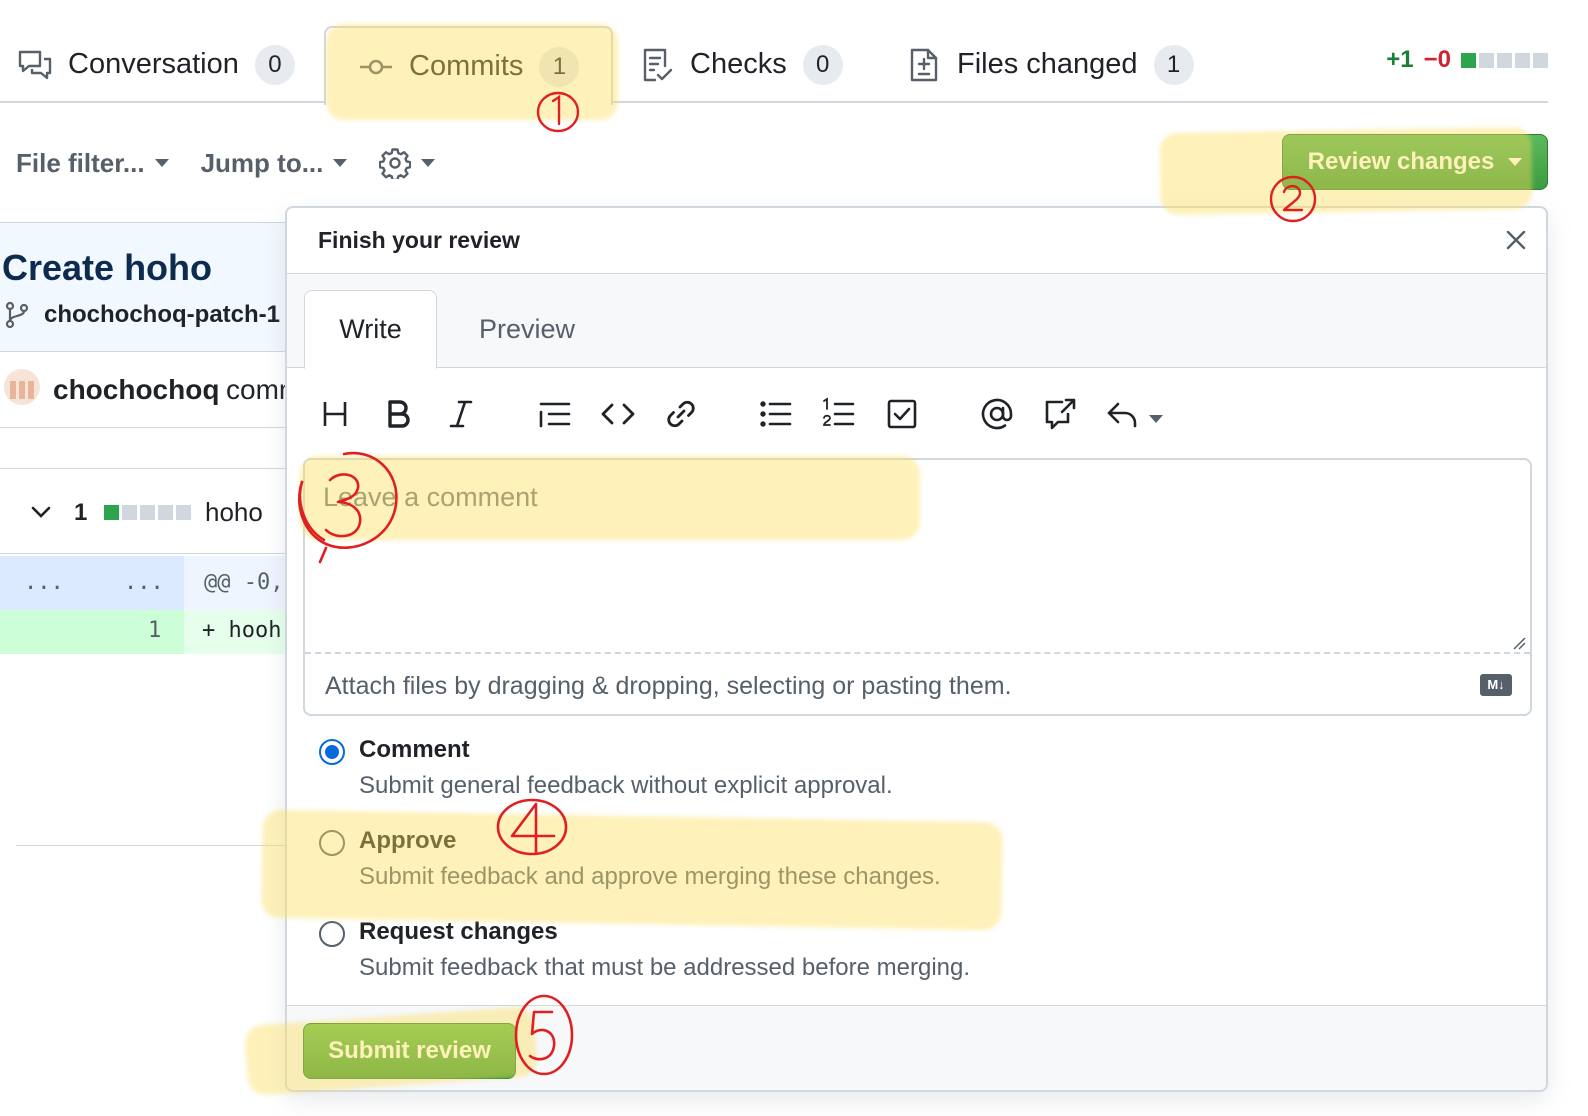 The image size is (1588, 1116). I want to click on popover-header: Finish your review, so click(916, 241).